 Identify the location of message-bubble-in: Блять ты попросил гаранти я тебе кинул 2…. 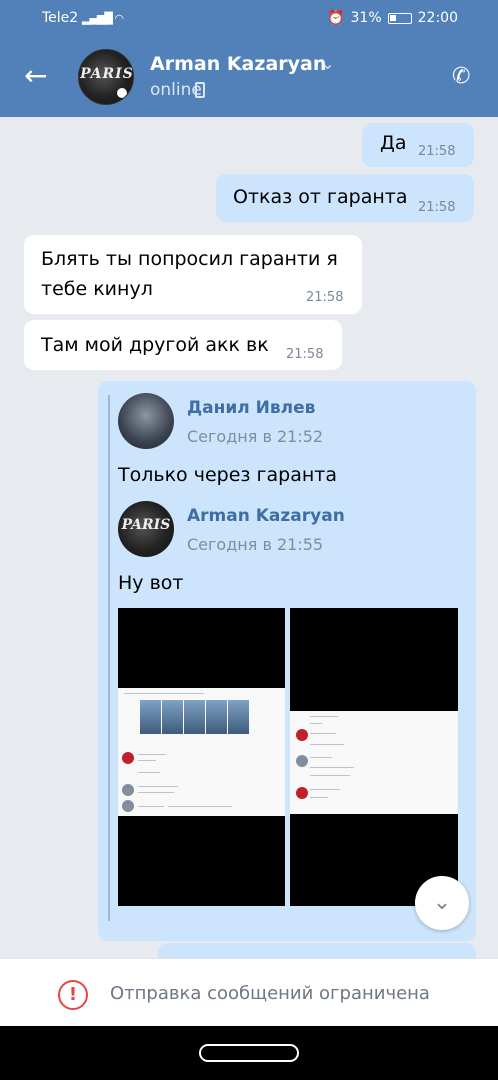
(193, 274).